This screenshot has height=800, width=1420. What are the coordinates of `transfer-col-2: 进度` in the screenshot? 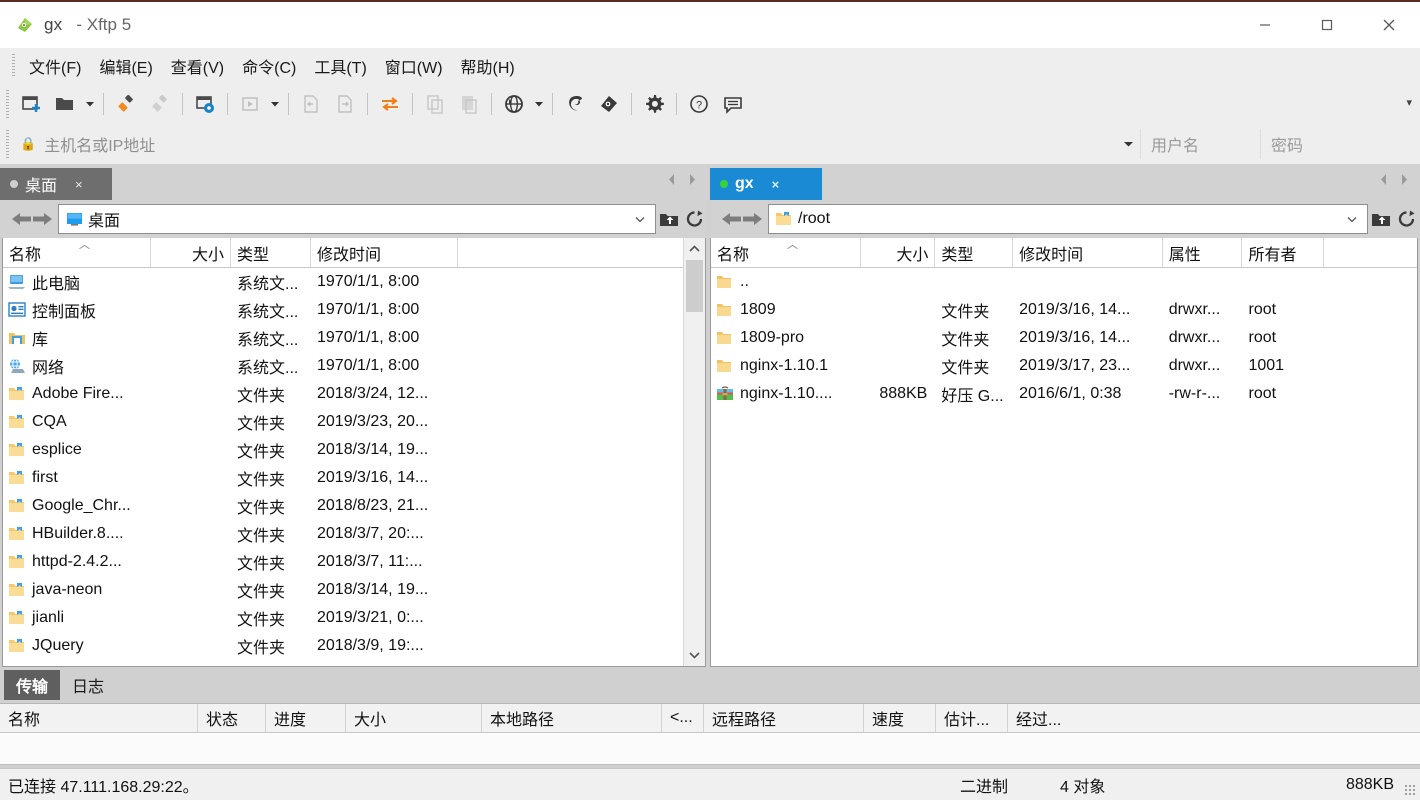 It's located at (306, 718).